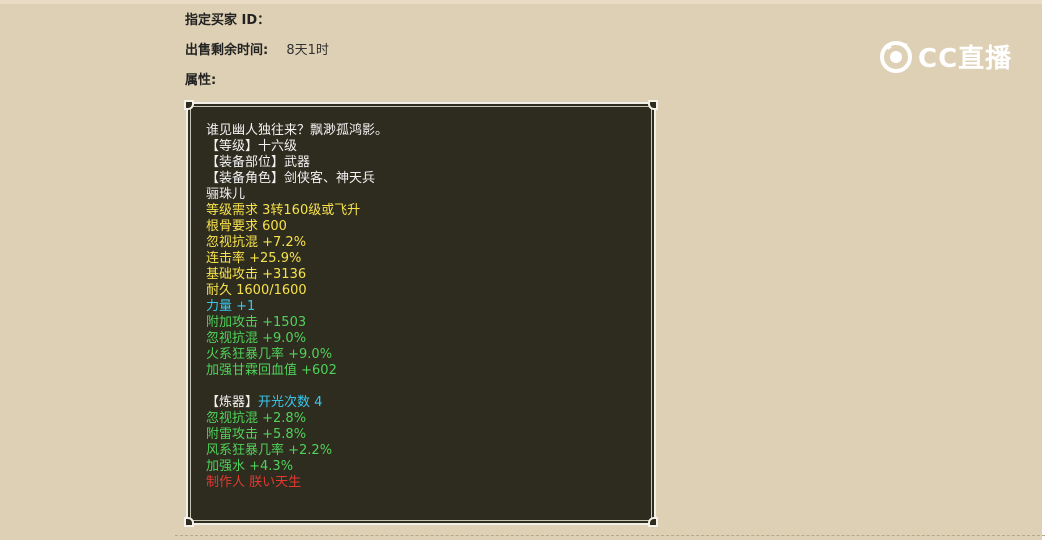  Describe the element at coordinates (256, 274) in the screenshot. I see `item-stat: 基础攻击 +3136` at that location.